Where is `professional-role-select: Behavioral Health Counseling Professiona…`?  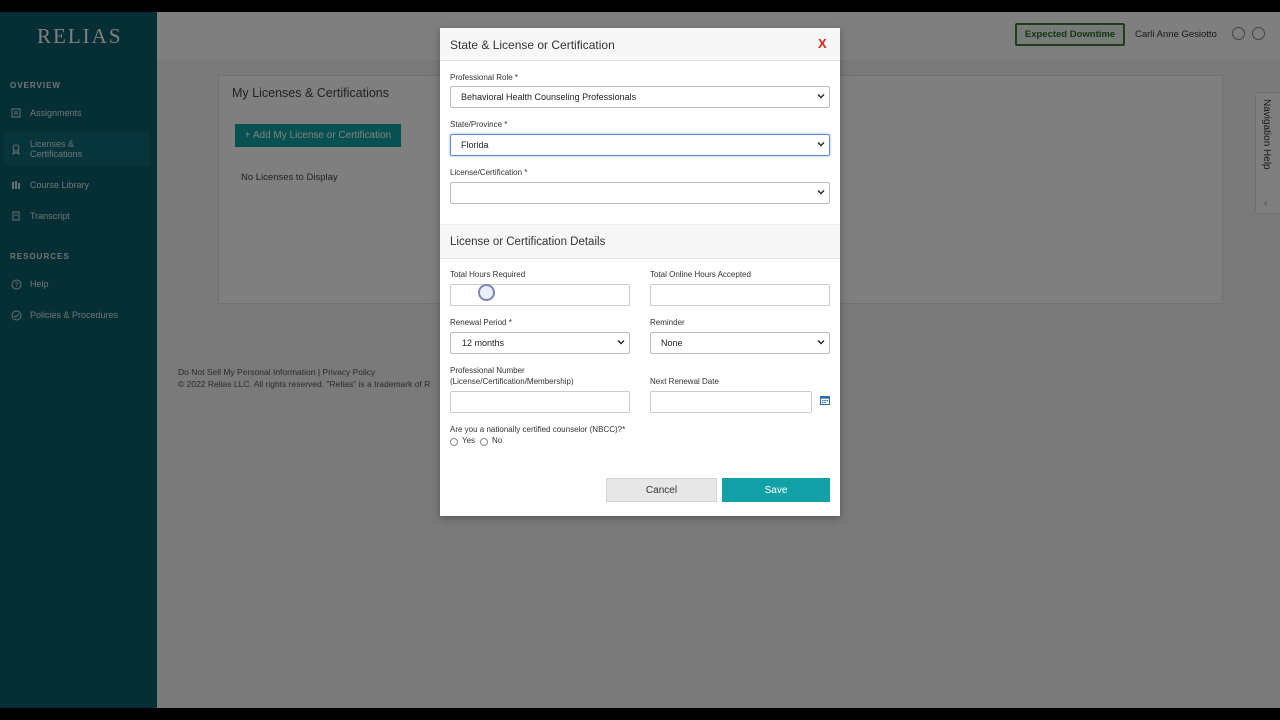 professional-role-select: Behavioral Health Counseling Professiona… is located at coordinates (640, 97).